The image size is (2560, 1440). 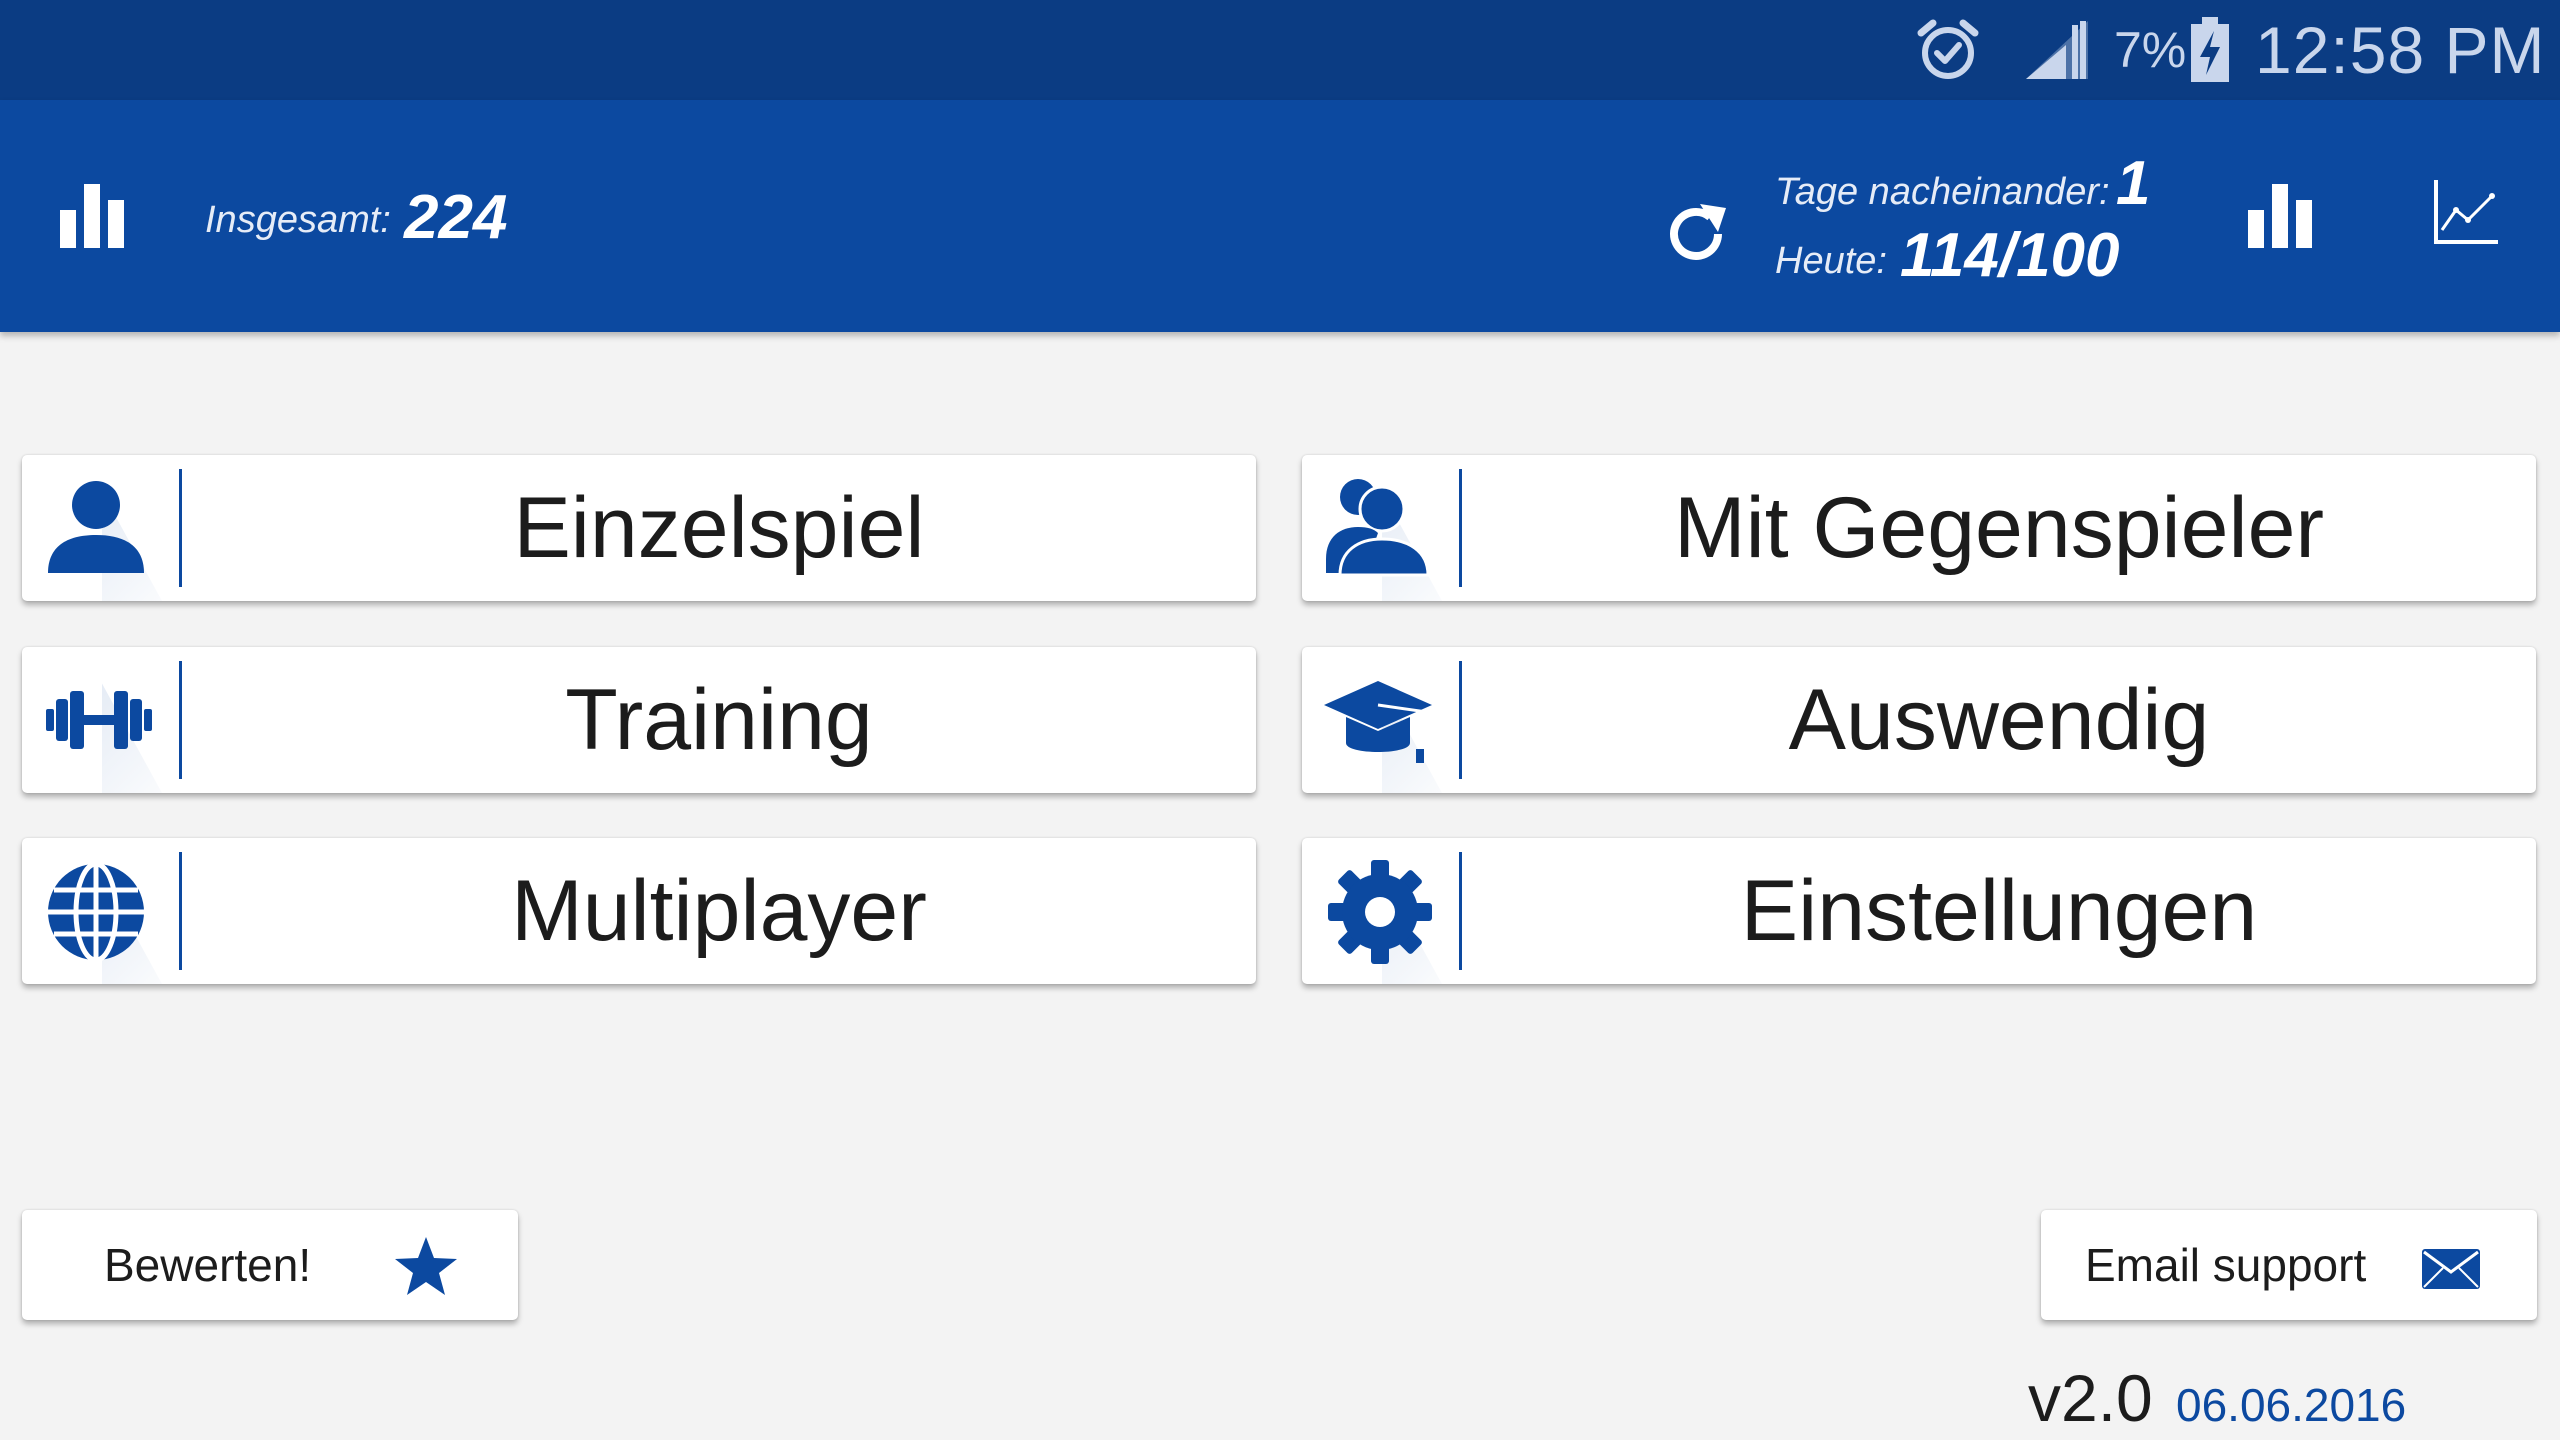 I want to click on memorize-label: Auswendig, so click(x=1999, y=719).